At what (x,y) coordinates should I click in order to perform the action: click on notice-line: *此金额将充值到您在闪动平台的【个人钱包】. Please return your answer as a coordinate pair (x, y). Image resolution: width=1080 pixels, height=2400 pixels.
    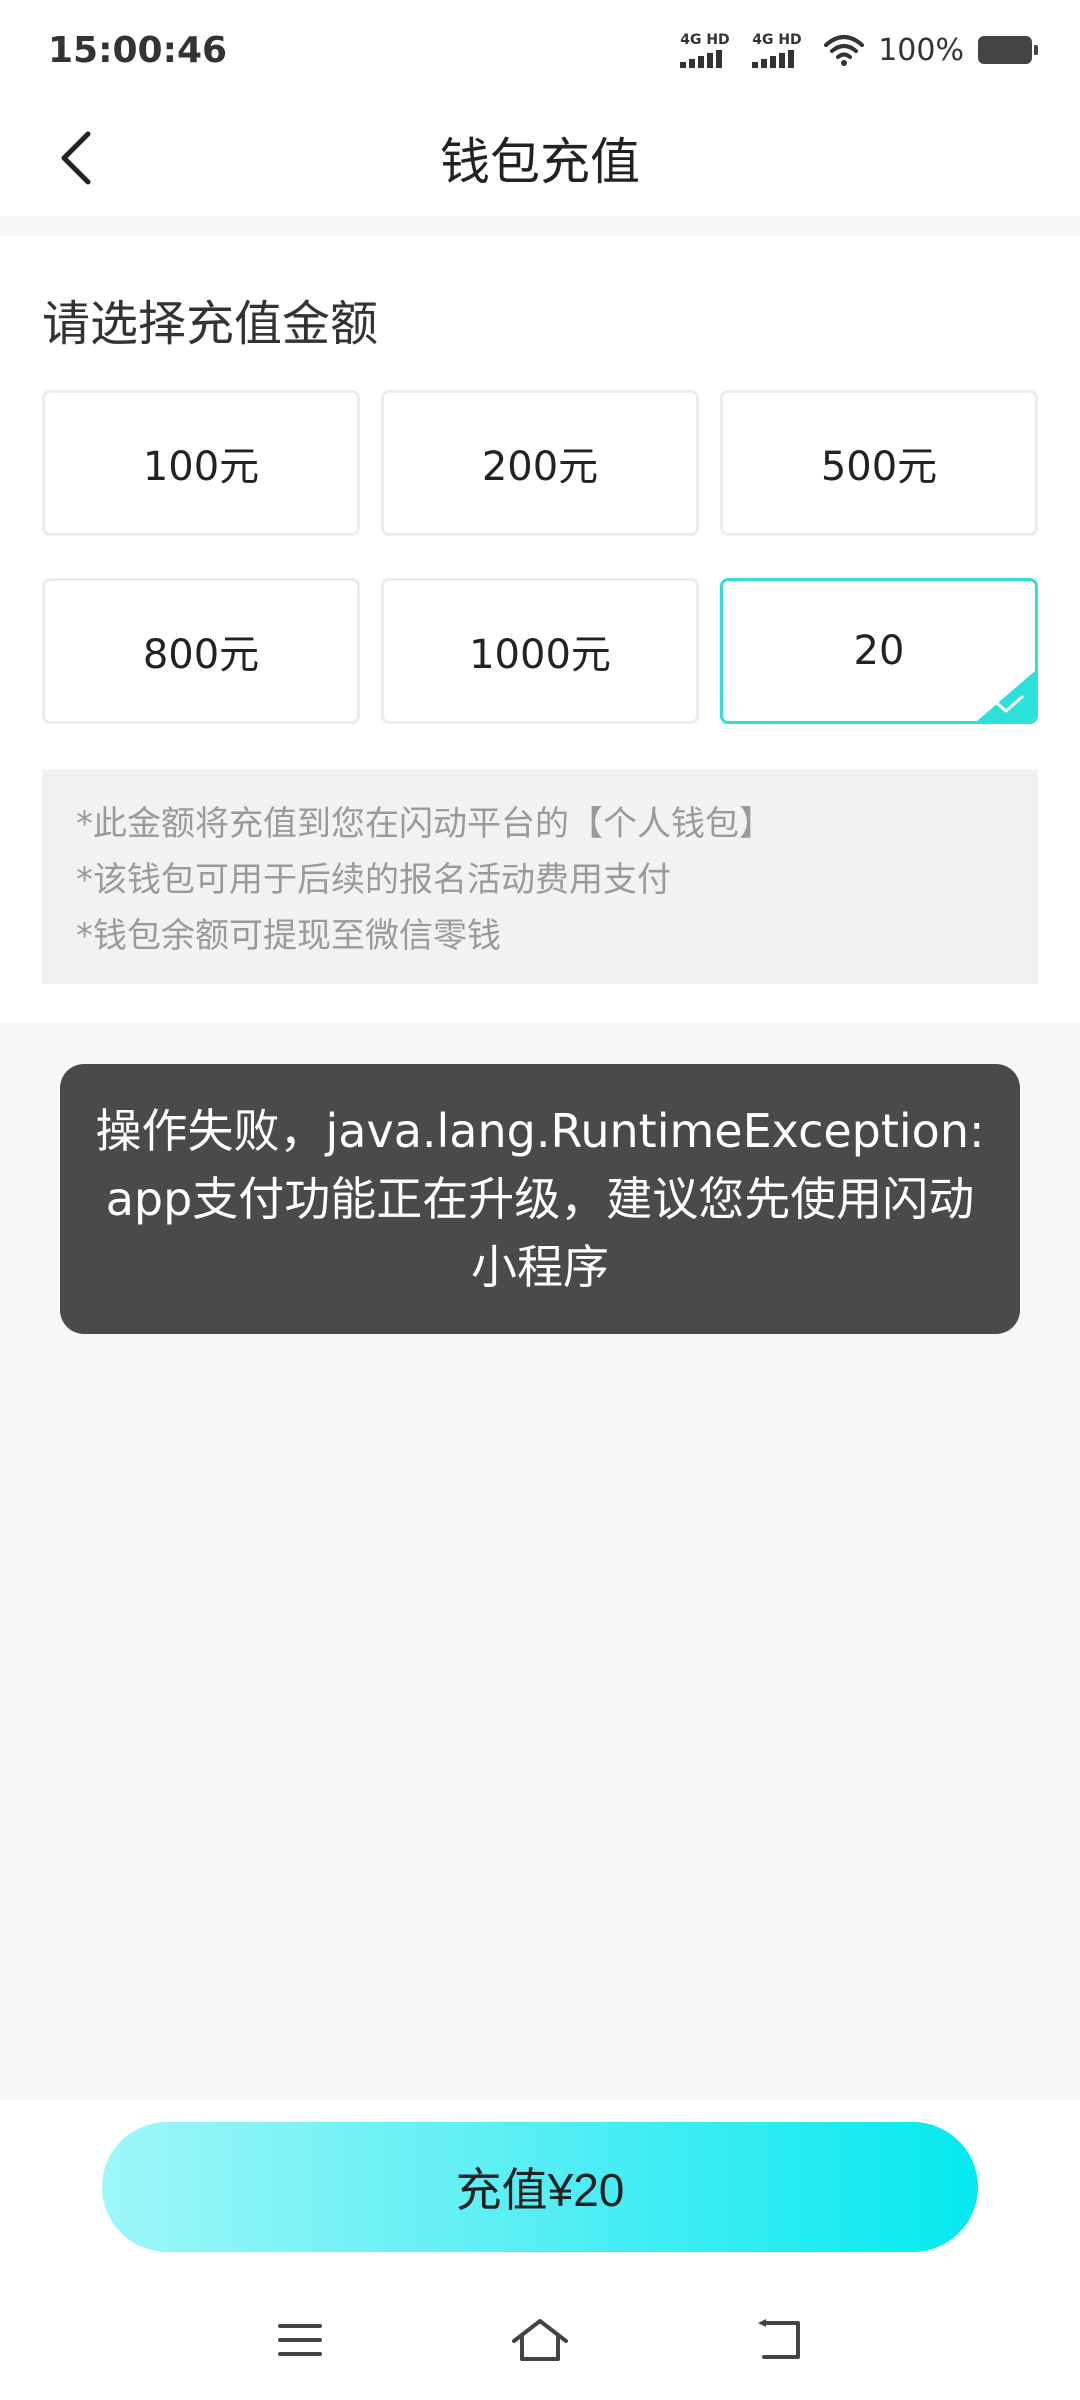
    Looking at the image, I should click on (424, 824).